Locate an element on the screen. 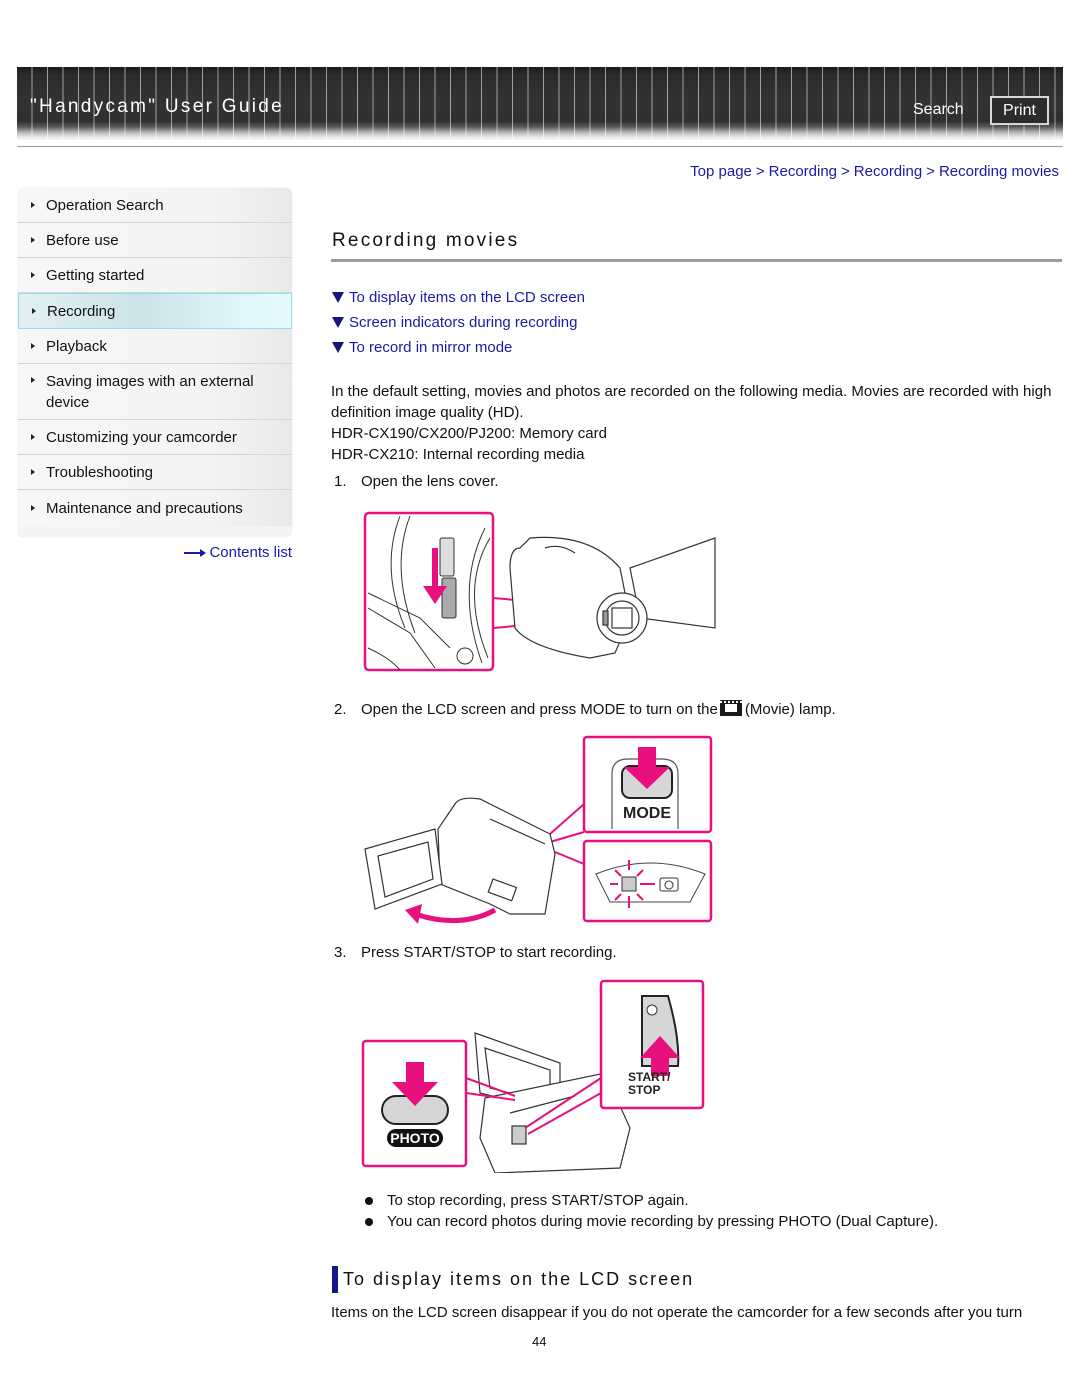  breadcrumb-recording-sub: Recording is located at coordinates (888, 171).